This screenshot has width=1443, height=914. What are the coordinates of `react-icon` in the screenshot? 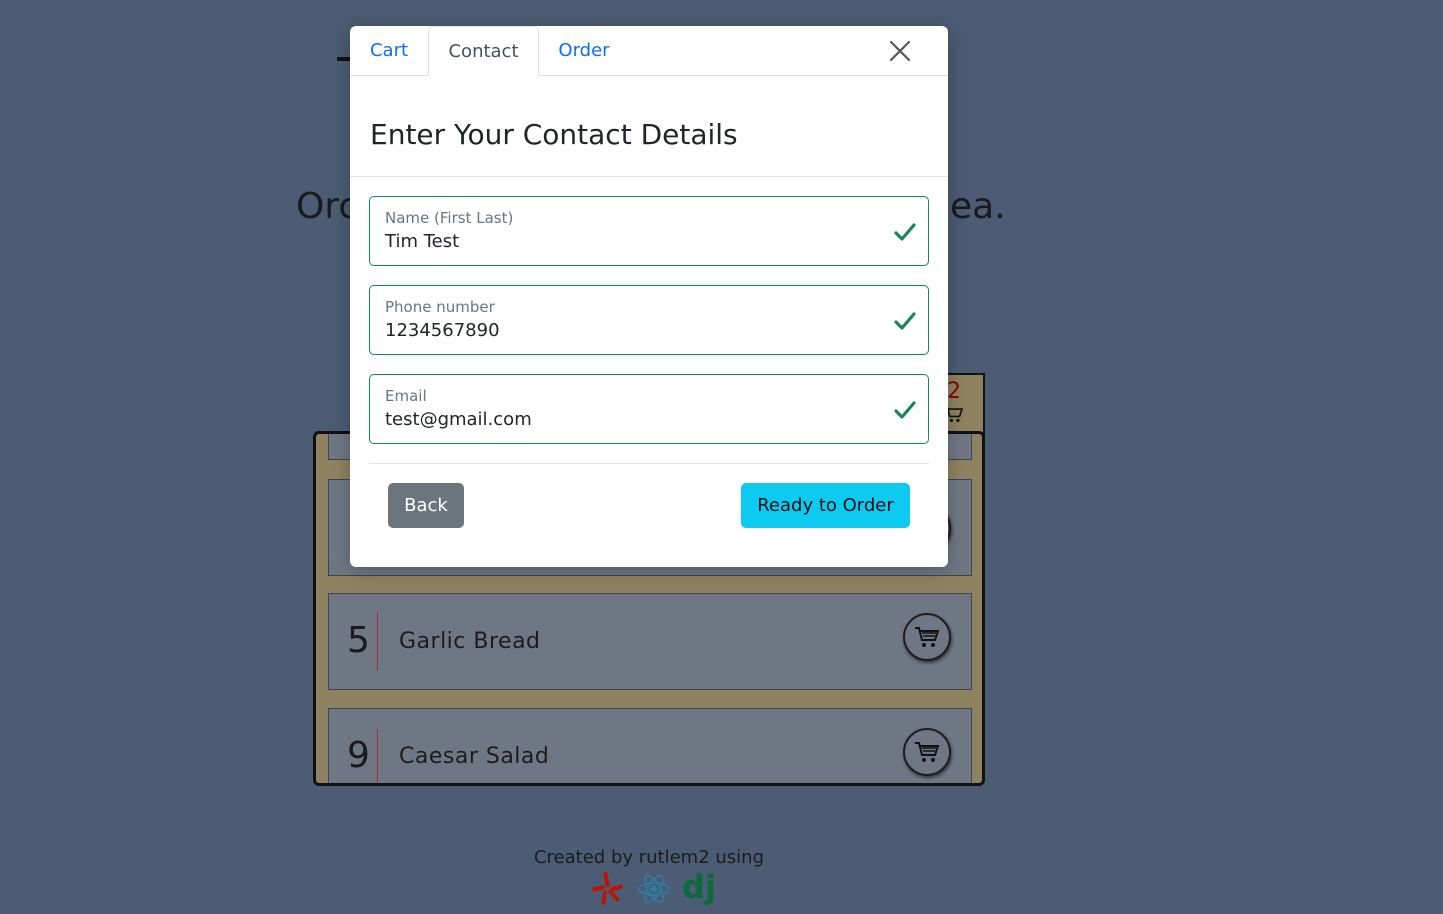 It's located at (654, 889).